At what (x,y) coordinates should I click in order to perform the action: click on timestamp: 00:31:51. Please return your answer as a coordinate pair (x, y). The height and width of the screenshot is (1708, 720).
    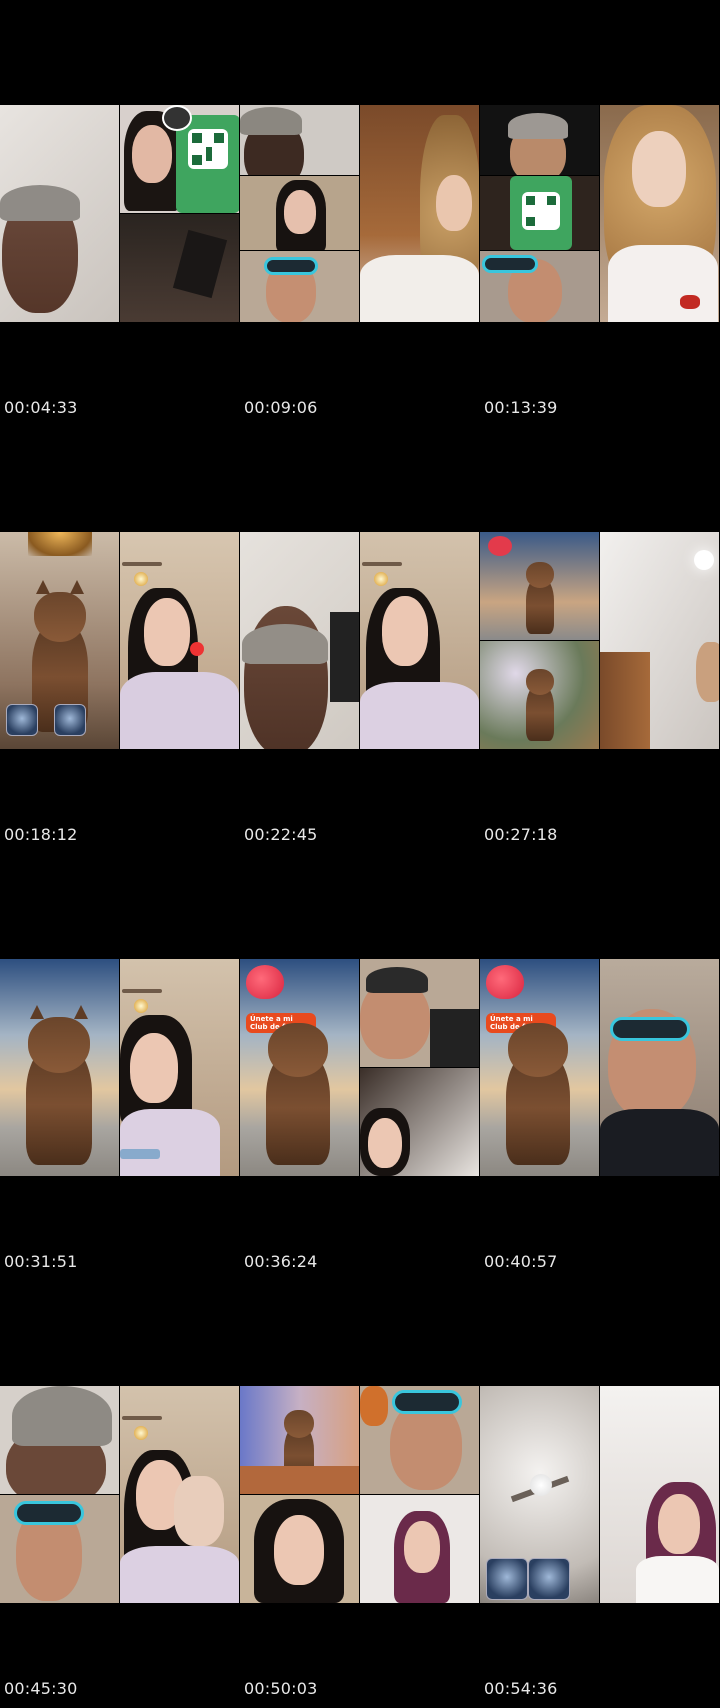
    Looking at the image, I should click on (41, 1261).